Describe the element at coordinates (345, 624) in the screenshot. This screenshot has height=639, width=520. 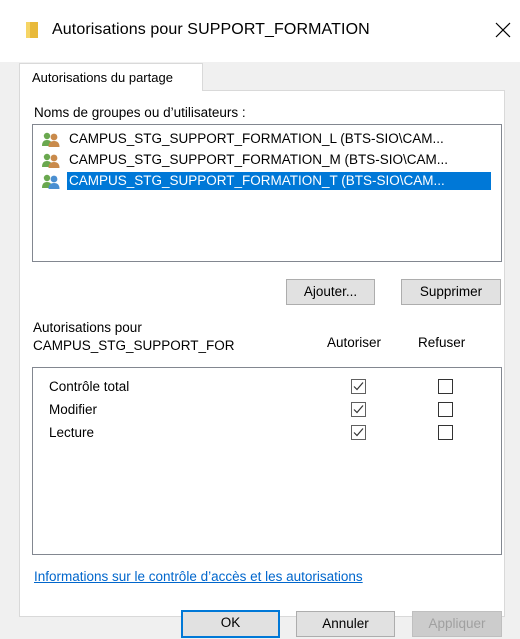
I see `cancel-button: Annuler` at that location.